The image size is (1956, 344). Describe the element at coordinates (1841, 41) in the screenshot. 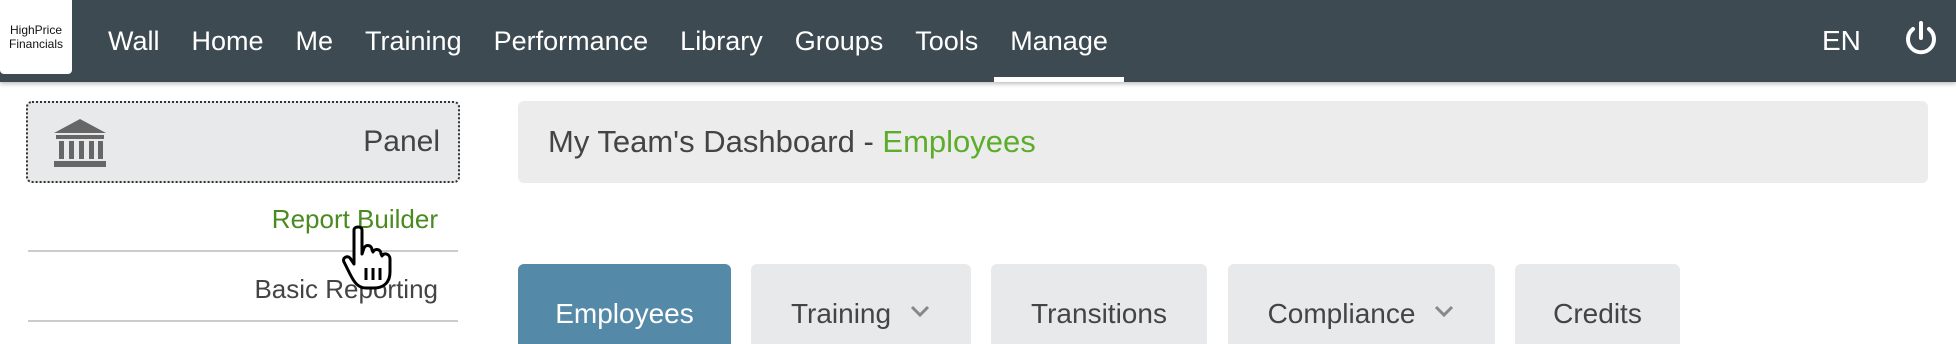

I see `language-selector: EN` at that location.